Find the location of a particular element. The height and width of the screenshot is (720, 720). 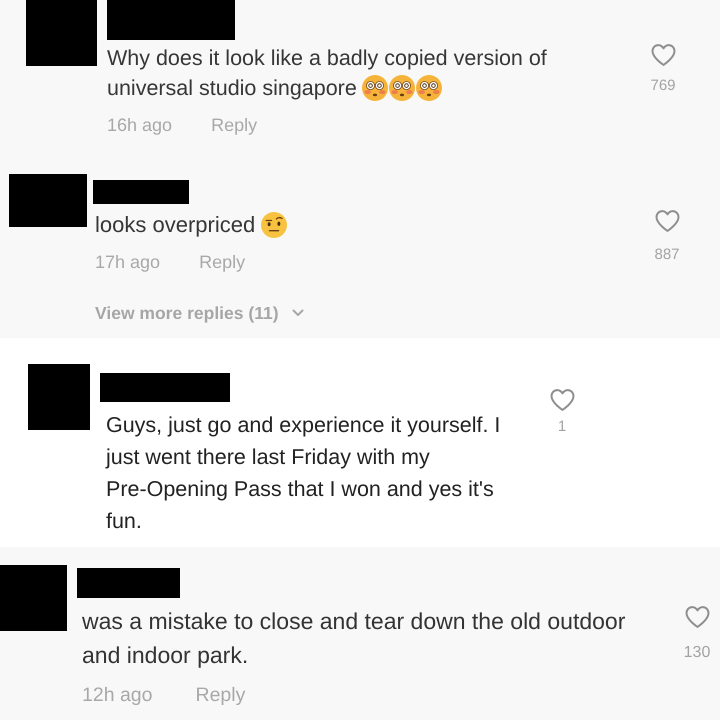

like-count: 130 is located at coordinates (697, 653).